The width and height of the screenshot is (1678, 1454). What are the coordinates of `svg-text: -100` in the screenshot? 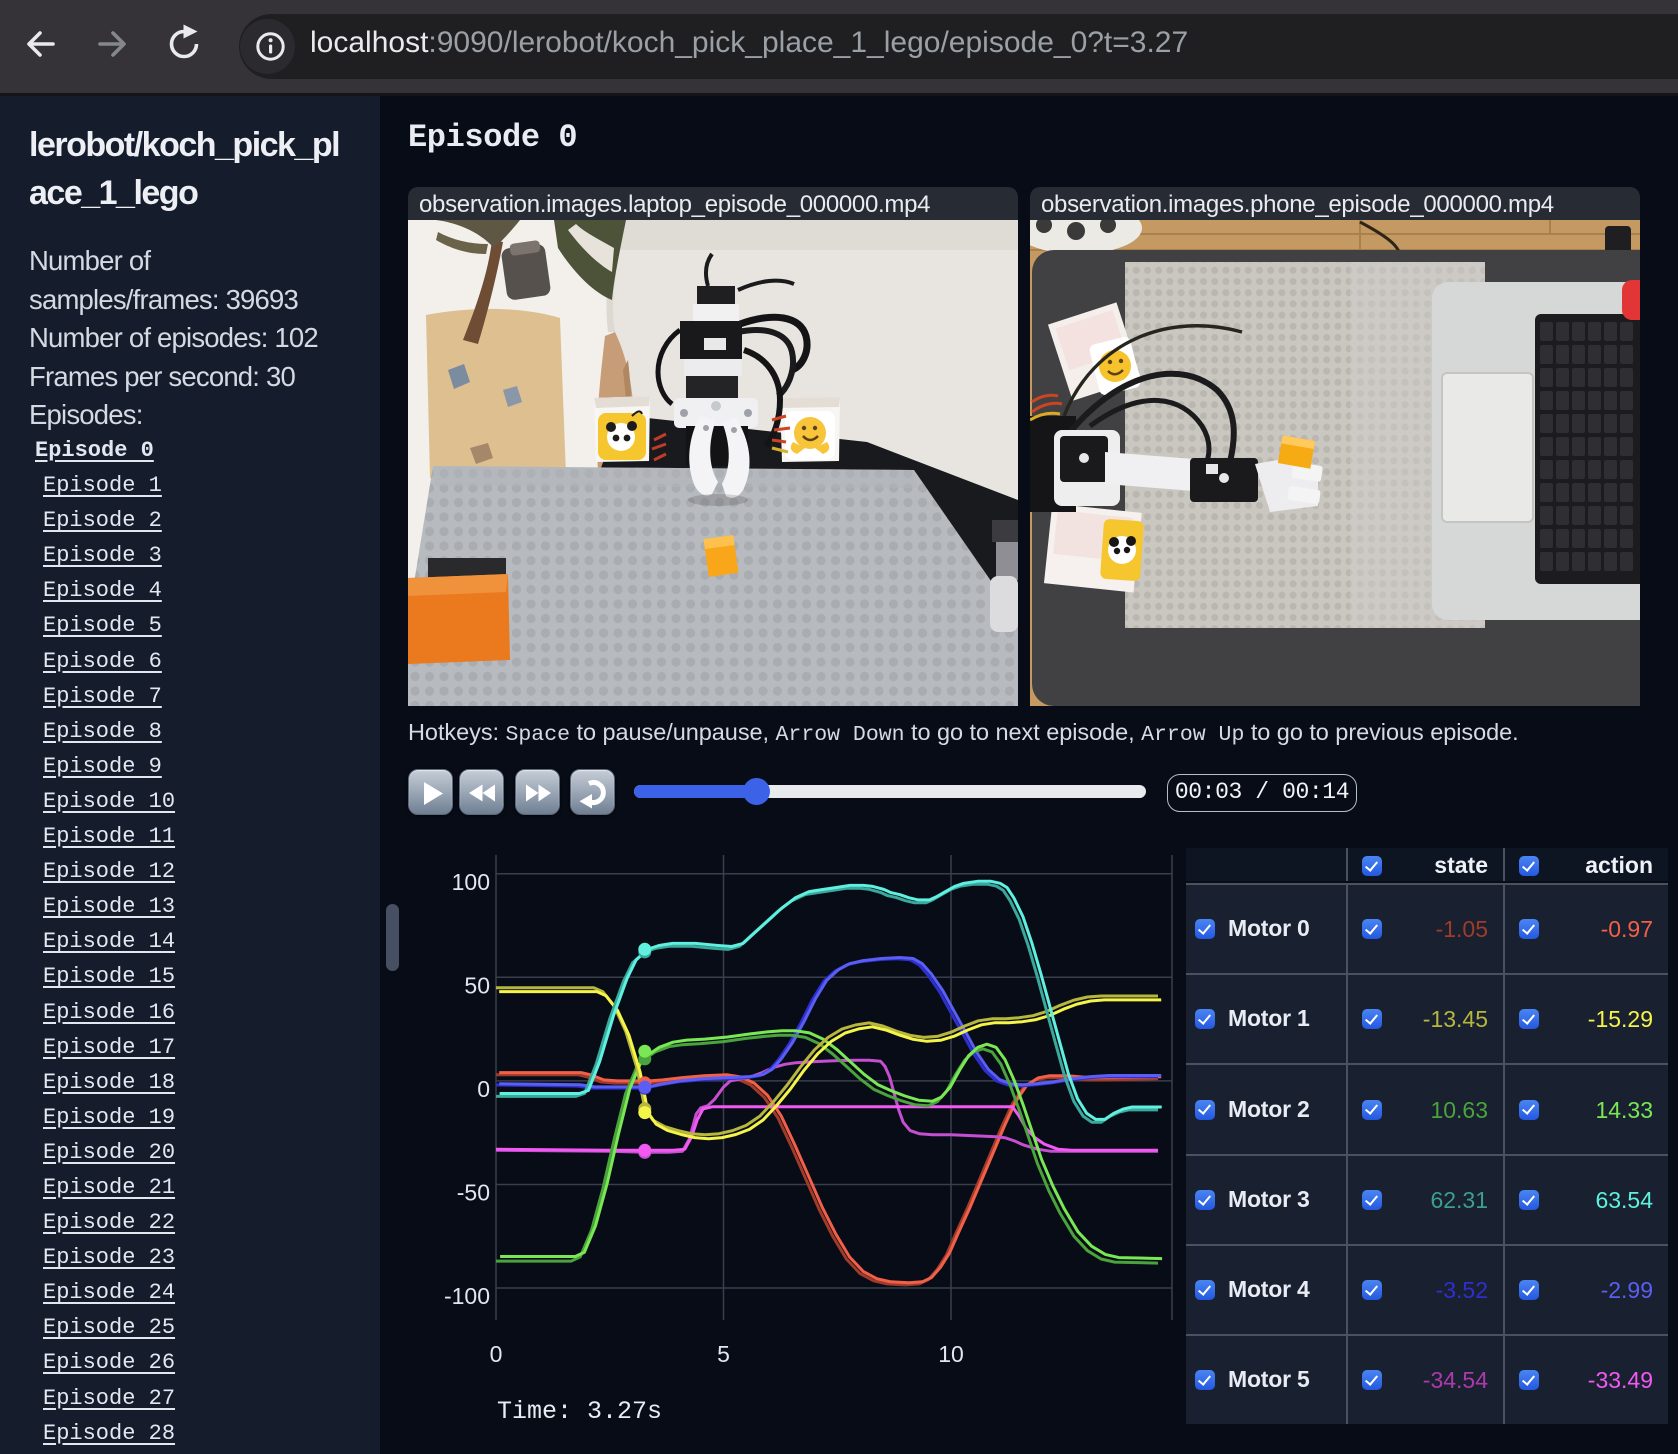 It's located at (467, 1296).